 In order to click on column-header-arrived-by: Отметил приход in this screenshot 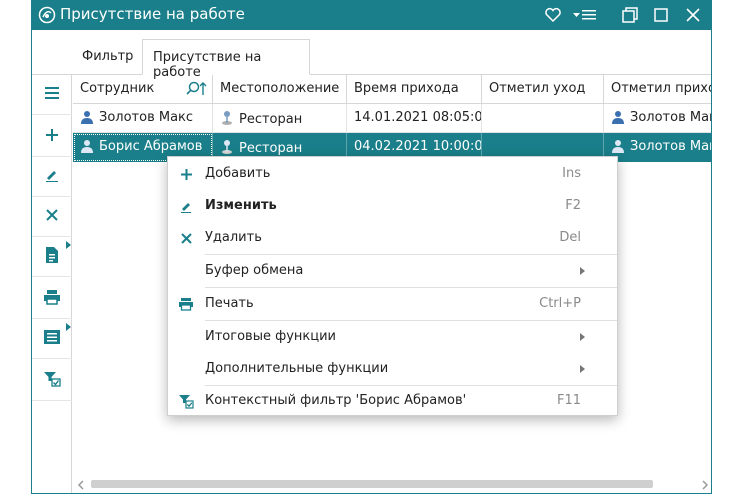, I will do `click(657, 89)`.